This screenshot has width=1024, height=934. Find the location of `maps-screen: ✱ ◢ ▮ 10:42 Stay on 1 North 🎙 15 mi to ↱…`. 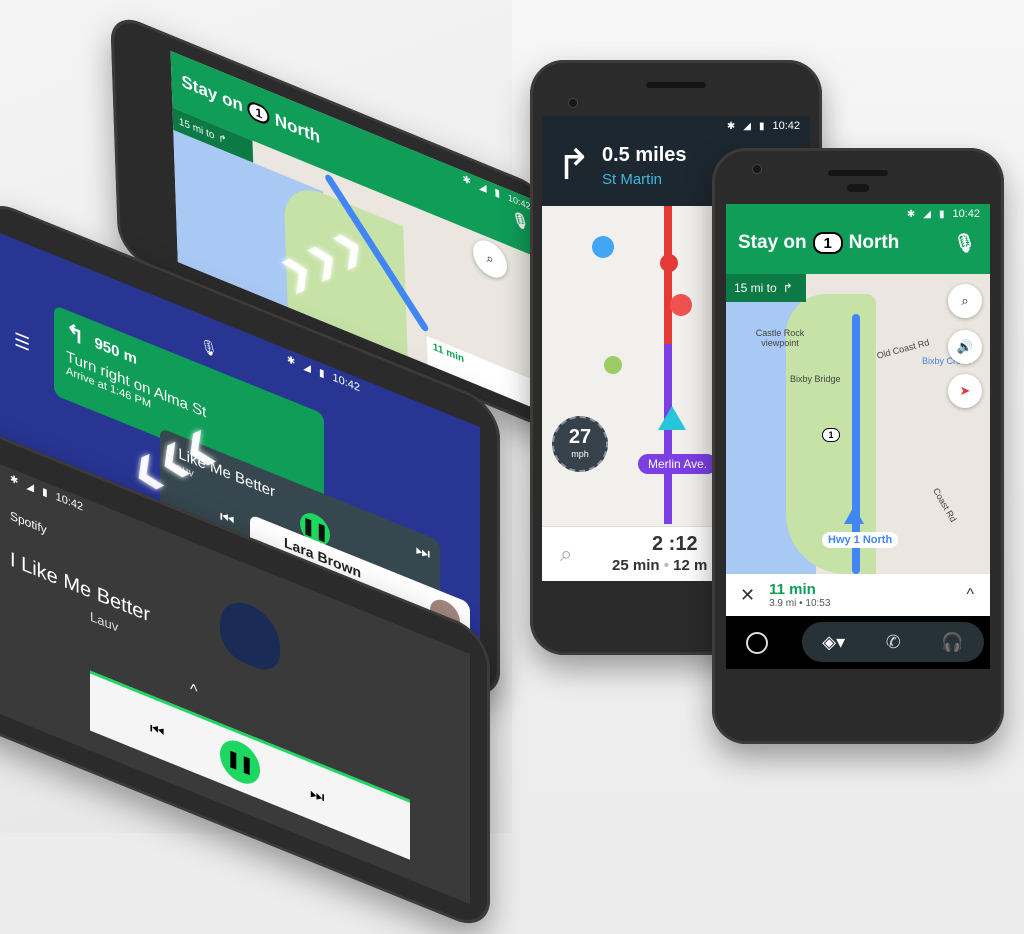

maps-screen: ✱ ◢ ▮ 10:42 Stay on 1 North 🎙 15 mi to ↱… is located at coordinates (858, 436).